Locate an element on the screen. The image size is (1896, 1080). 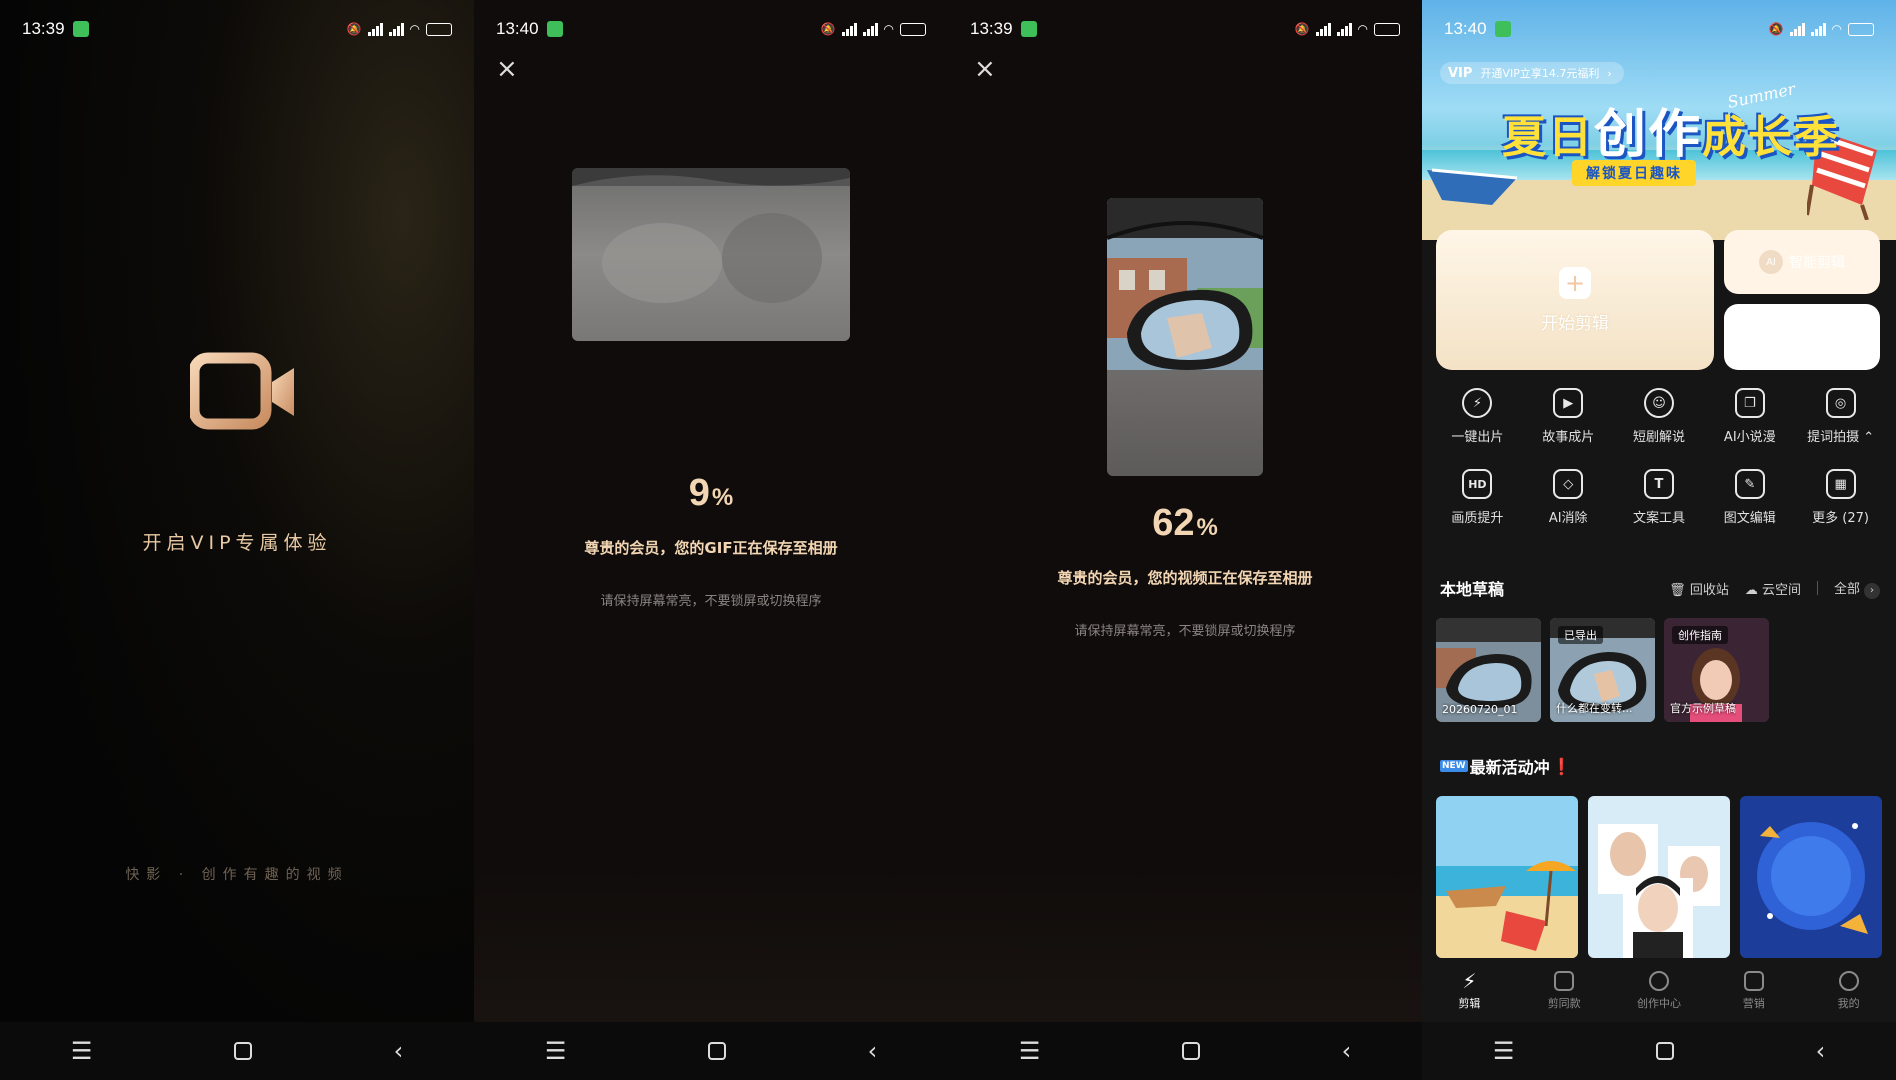
tool-item: ⚡ 一键出片 is located at coordinates (1477, 416).